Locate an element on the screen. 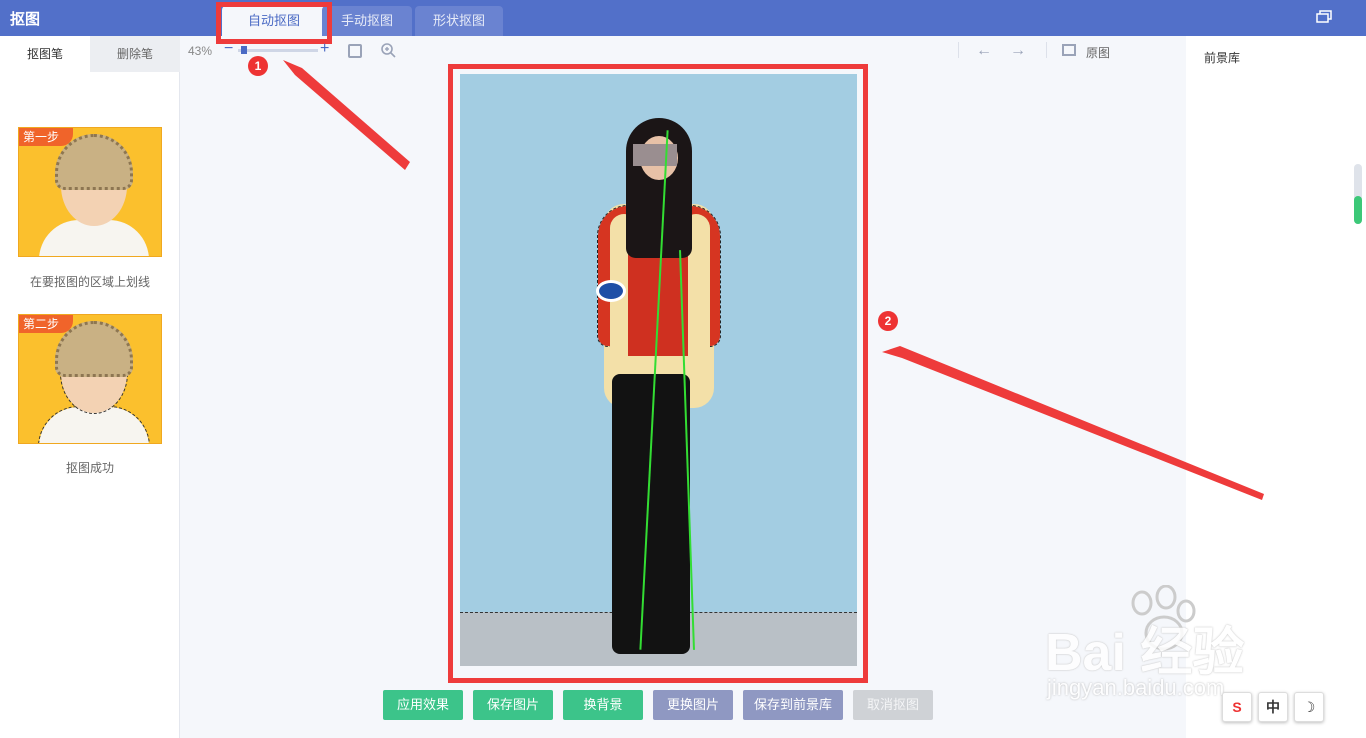  restore-icon is located at coordinates (1324, 17).